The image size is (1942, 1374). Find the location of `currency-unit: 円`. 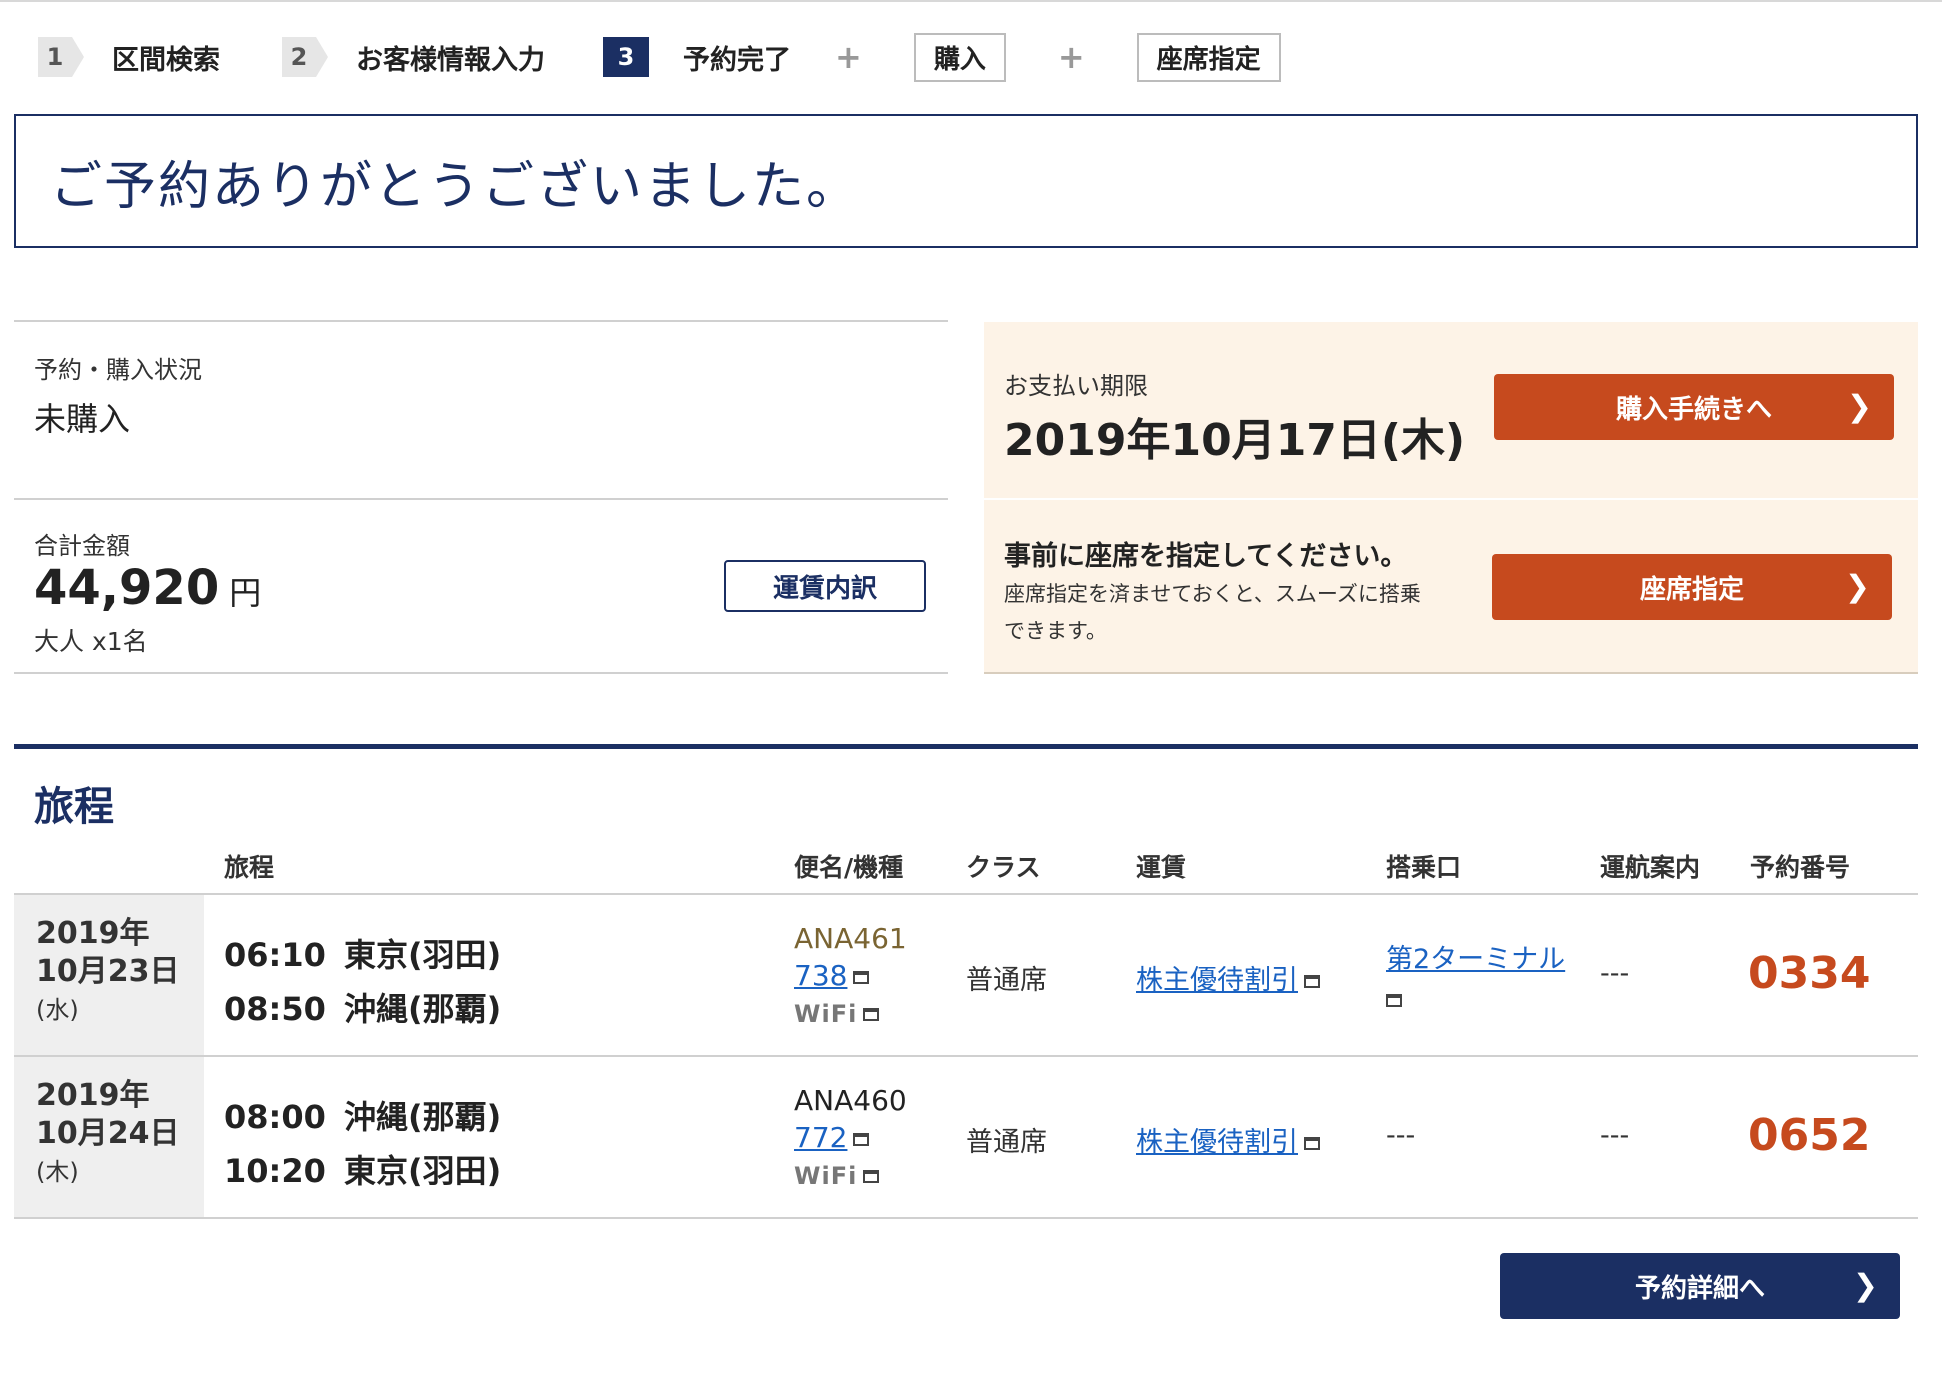

currency-unit: 円 is located at coordinates (245, 593).